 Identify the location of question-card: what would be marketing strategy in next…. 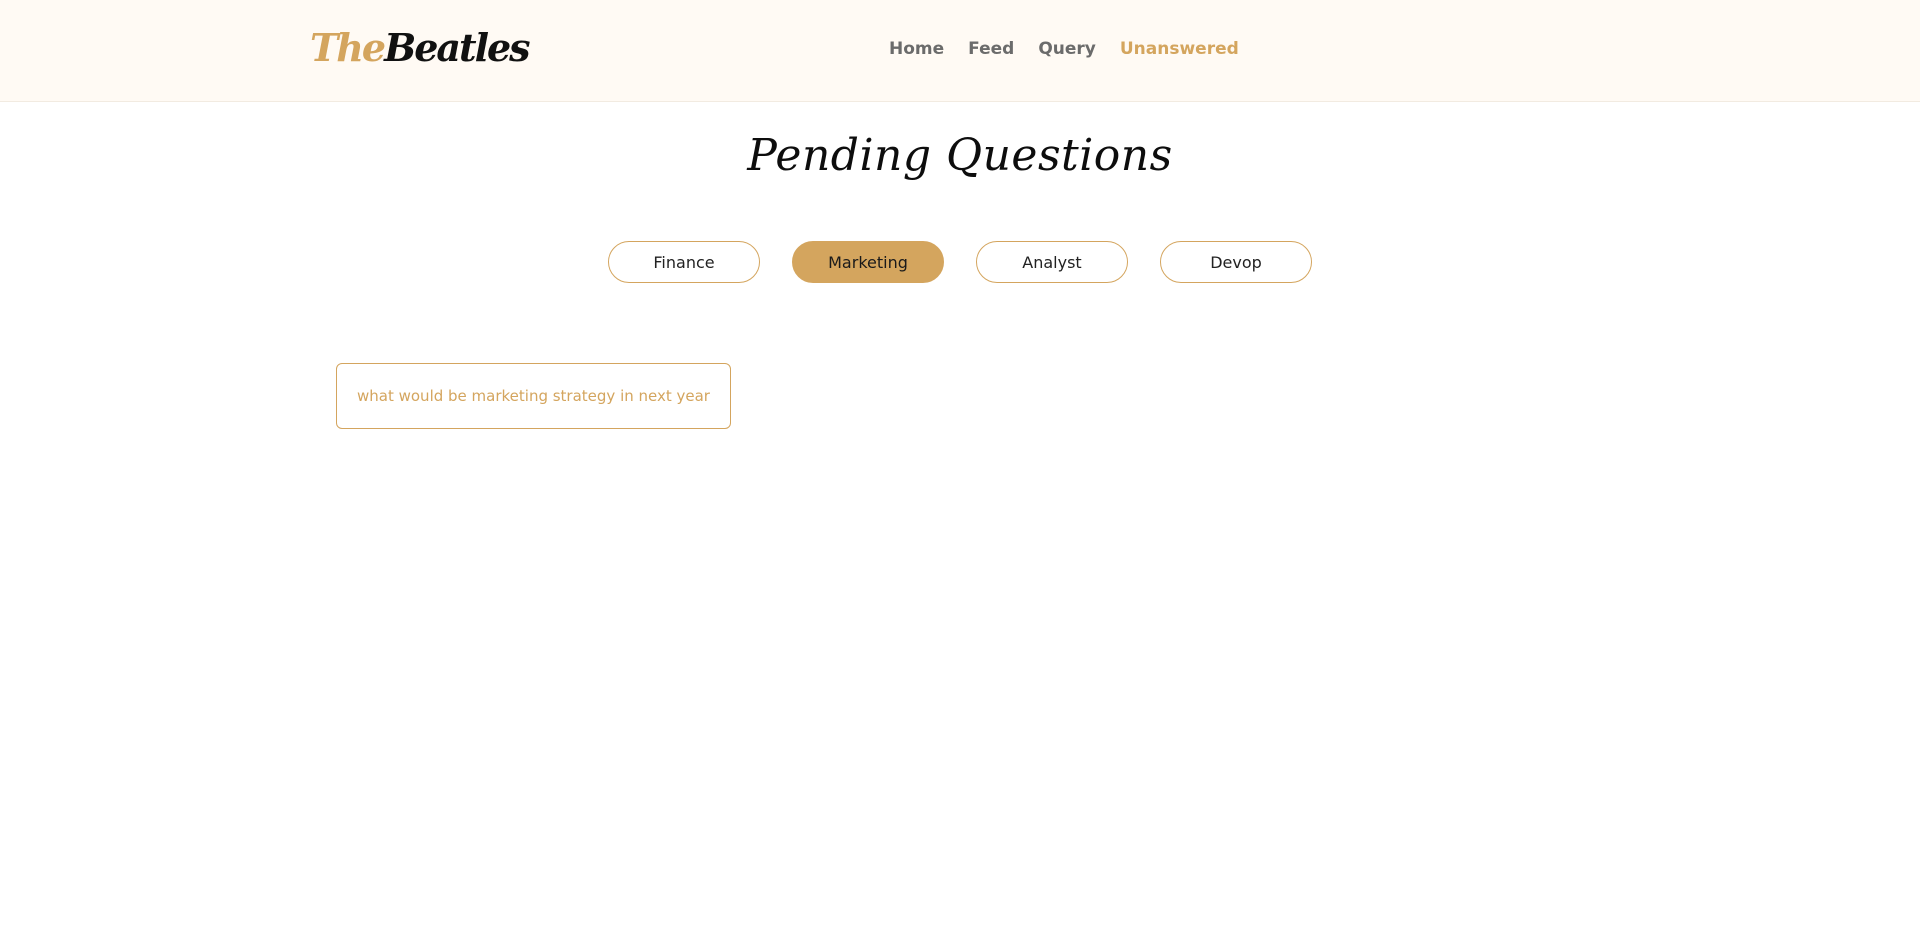
(533, 396).